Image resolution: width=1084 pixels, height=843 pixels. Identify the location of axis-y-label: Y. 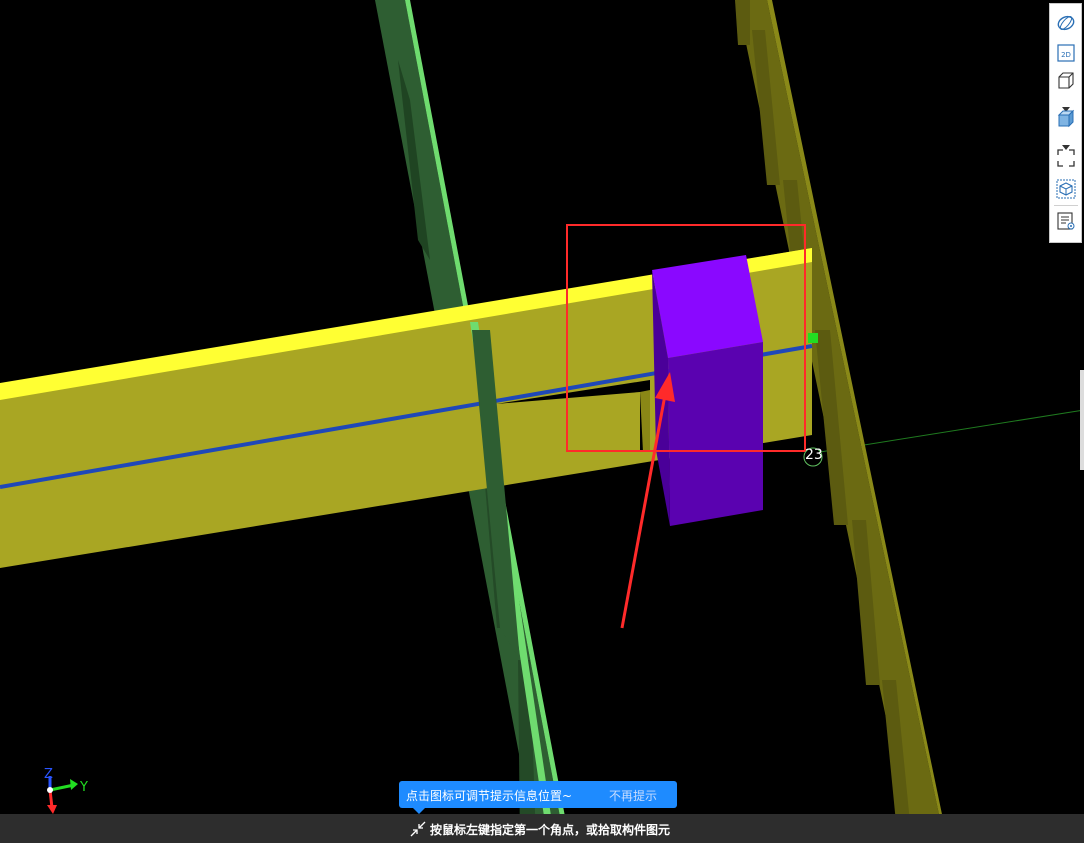
(83, 787).